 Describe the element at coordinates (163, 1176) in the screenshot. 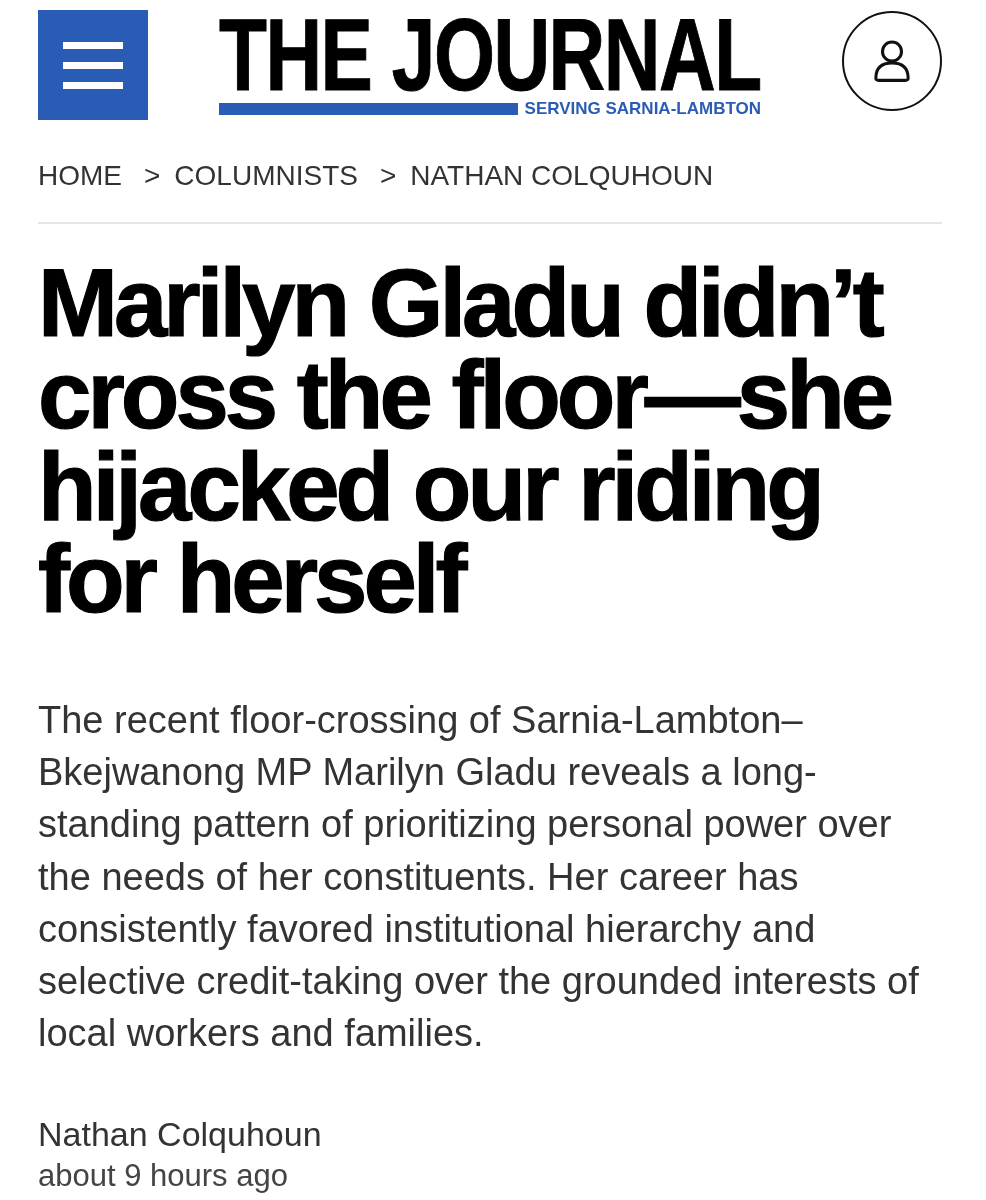

I see `publish-time: about 9 hours ago` at that location.